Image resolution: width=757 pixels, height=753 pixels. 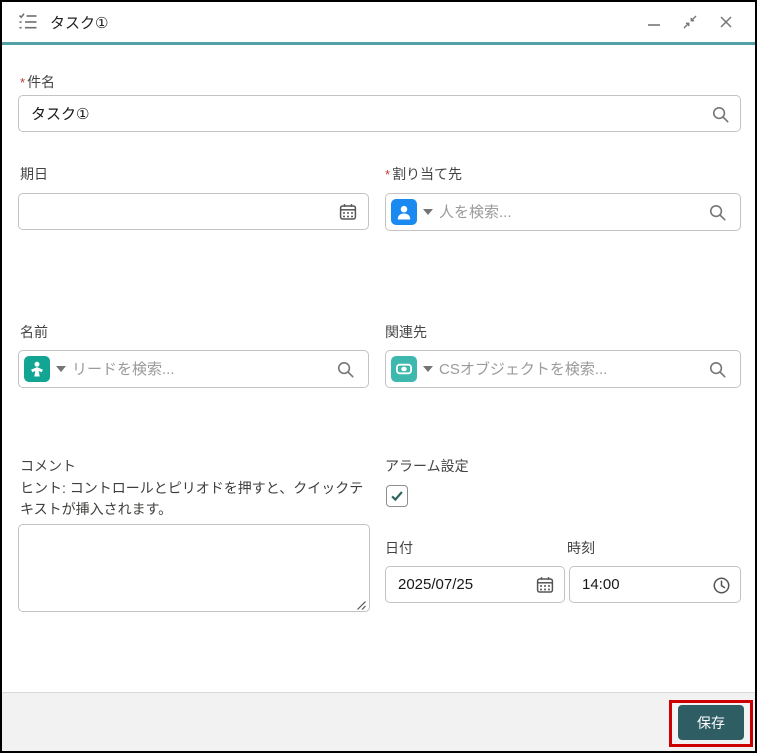 I want to click on related-to-combobox, so click(x=563, y=369).